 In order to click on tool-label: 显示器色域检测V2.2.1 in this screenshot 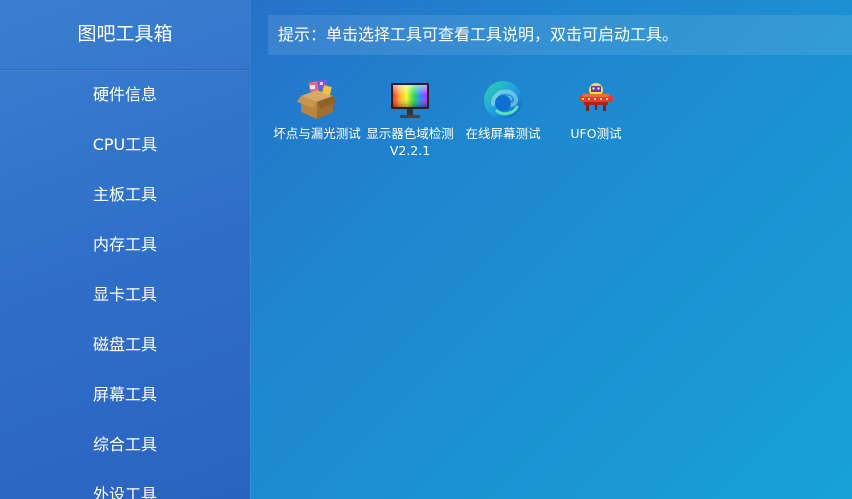, I will do `click(410, 142)`.